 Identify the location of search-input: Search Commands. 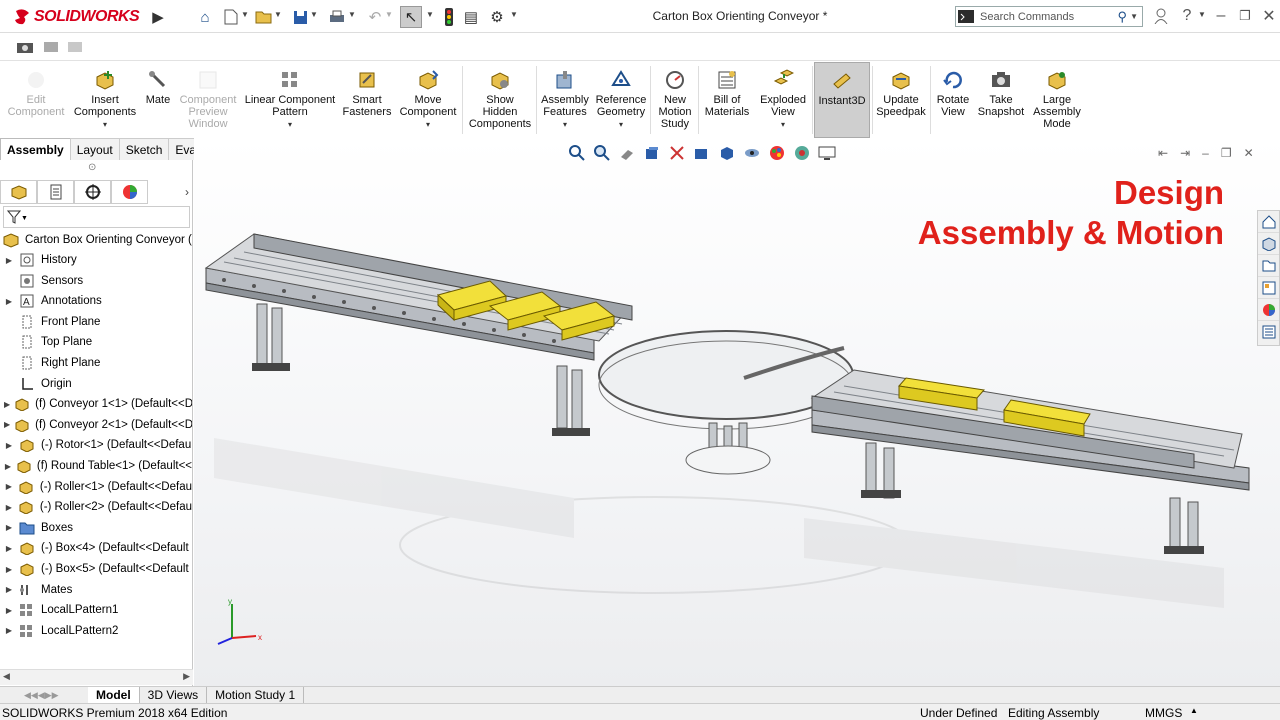
(1047, 17).